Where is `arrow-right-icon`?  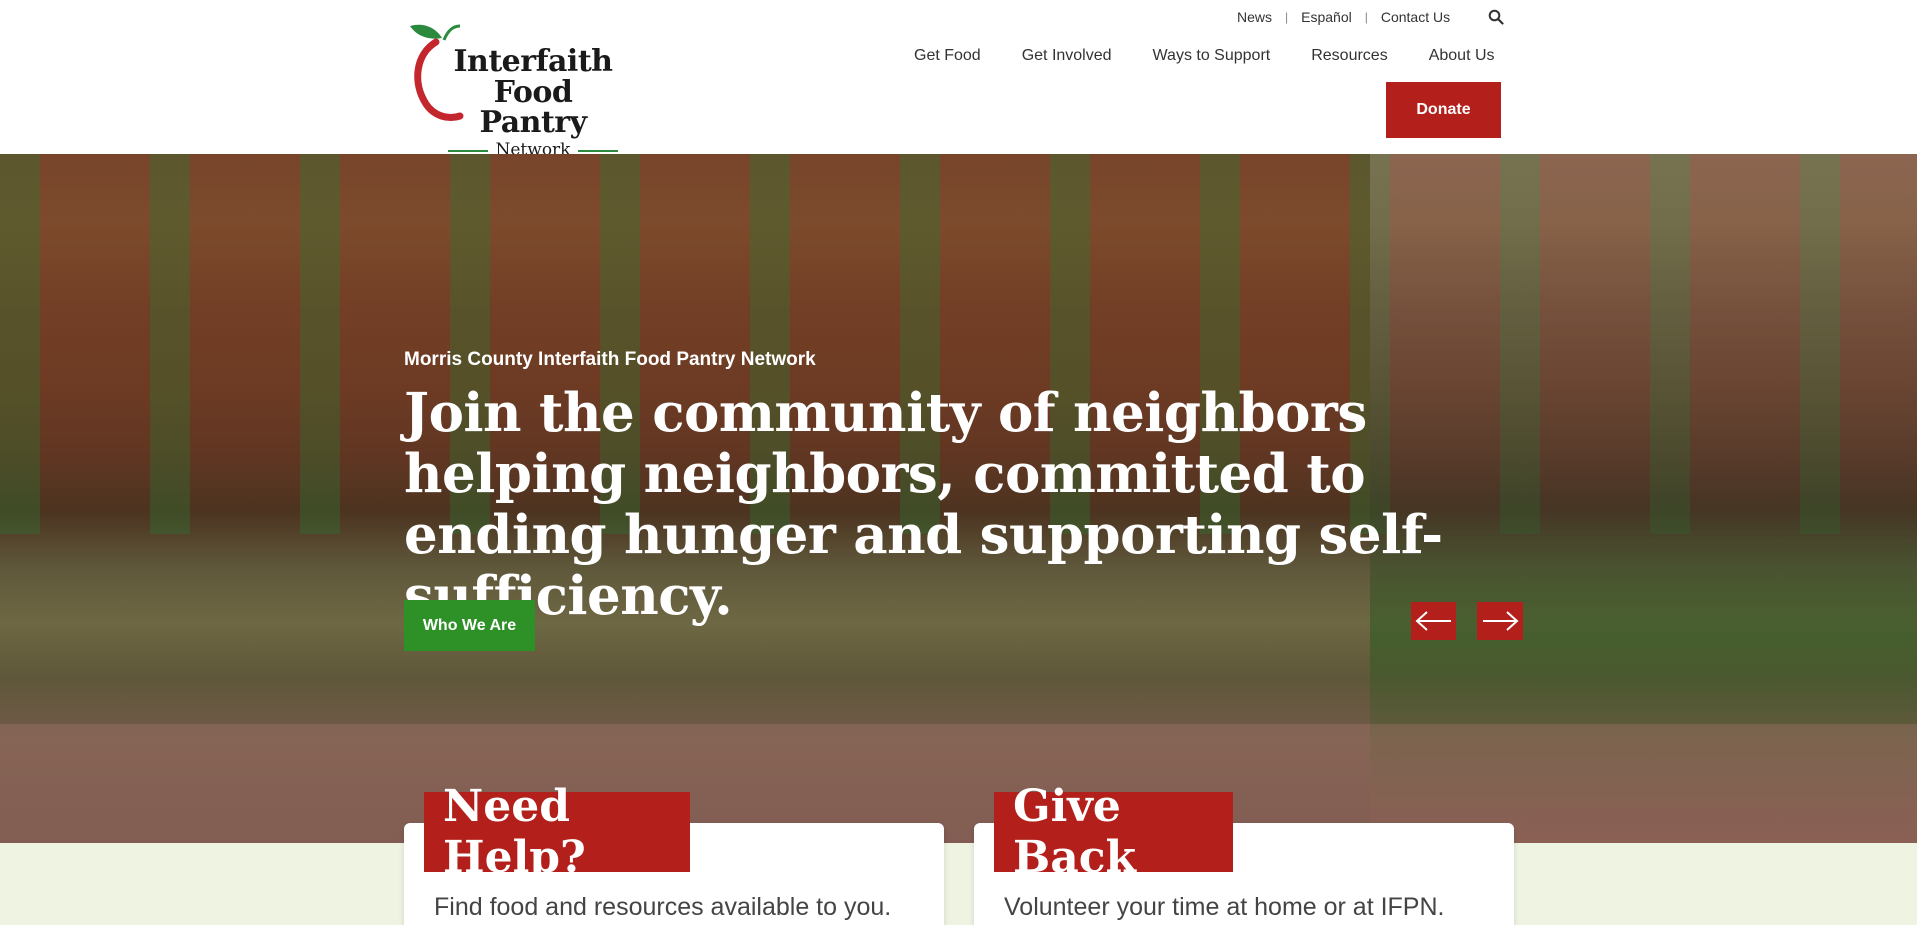 arrow-right-icon is located at coordinates (1501, 621).